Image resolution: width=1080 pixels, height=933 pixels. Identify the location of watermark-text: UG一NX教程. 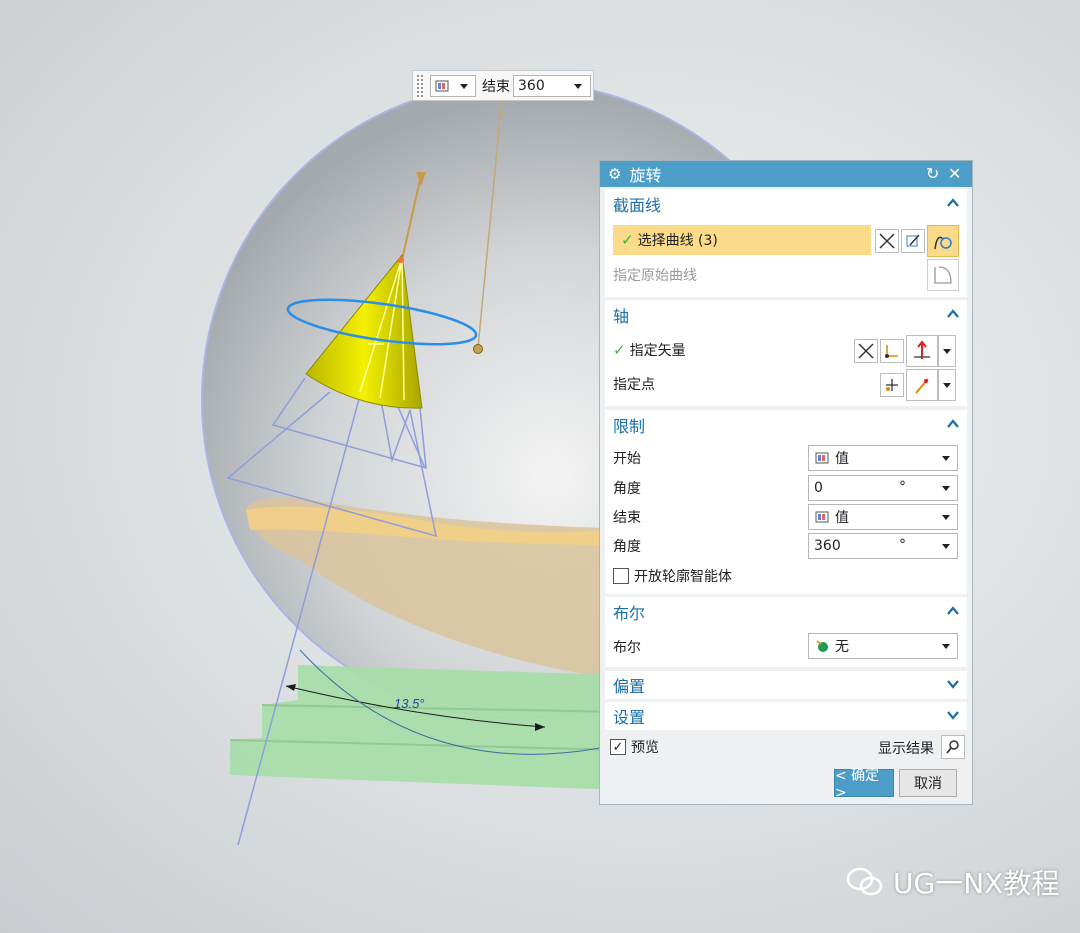
(976, 883).